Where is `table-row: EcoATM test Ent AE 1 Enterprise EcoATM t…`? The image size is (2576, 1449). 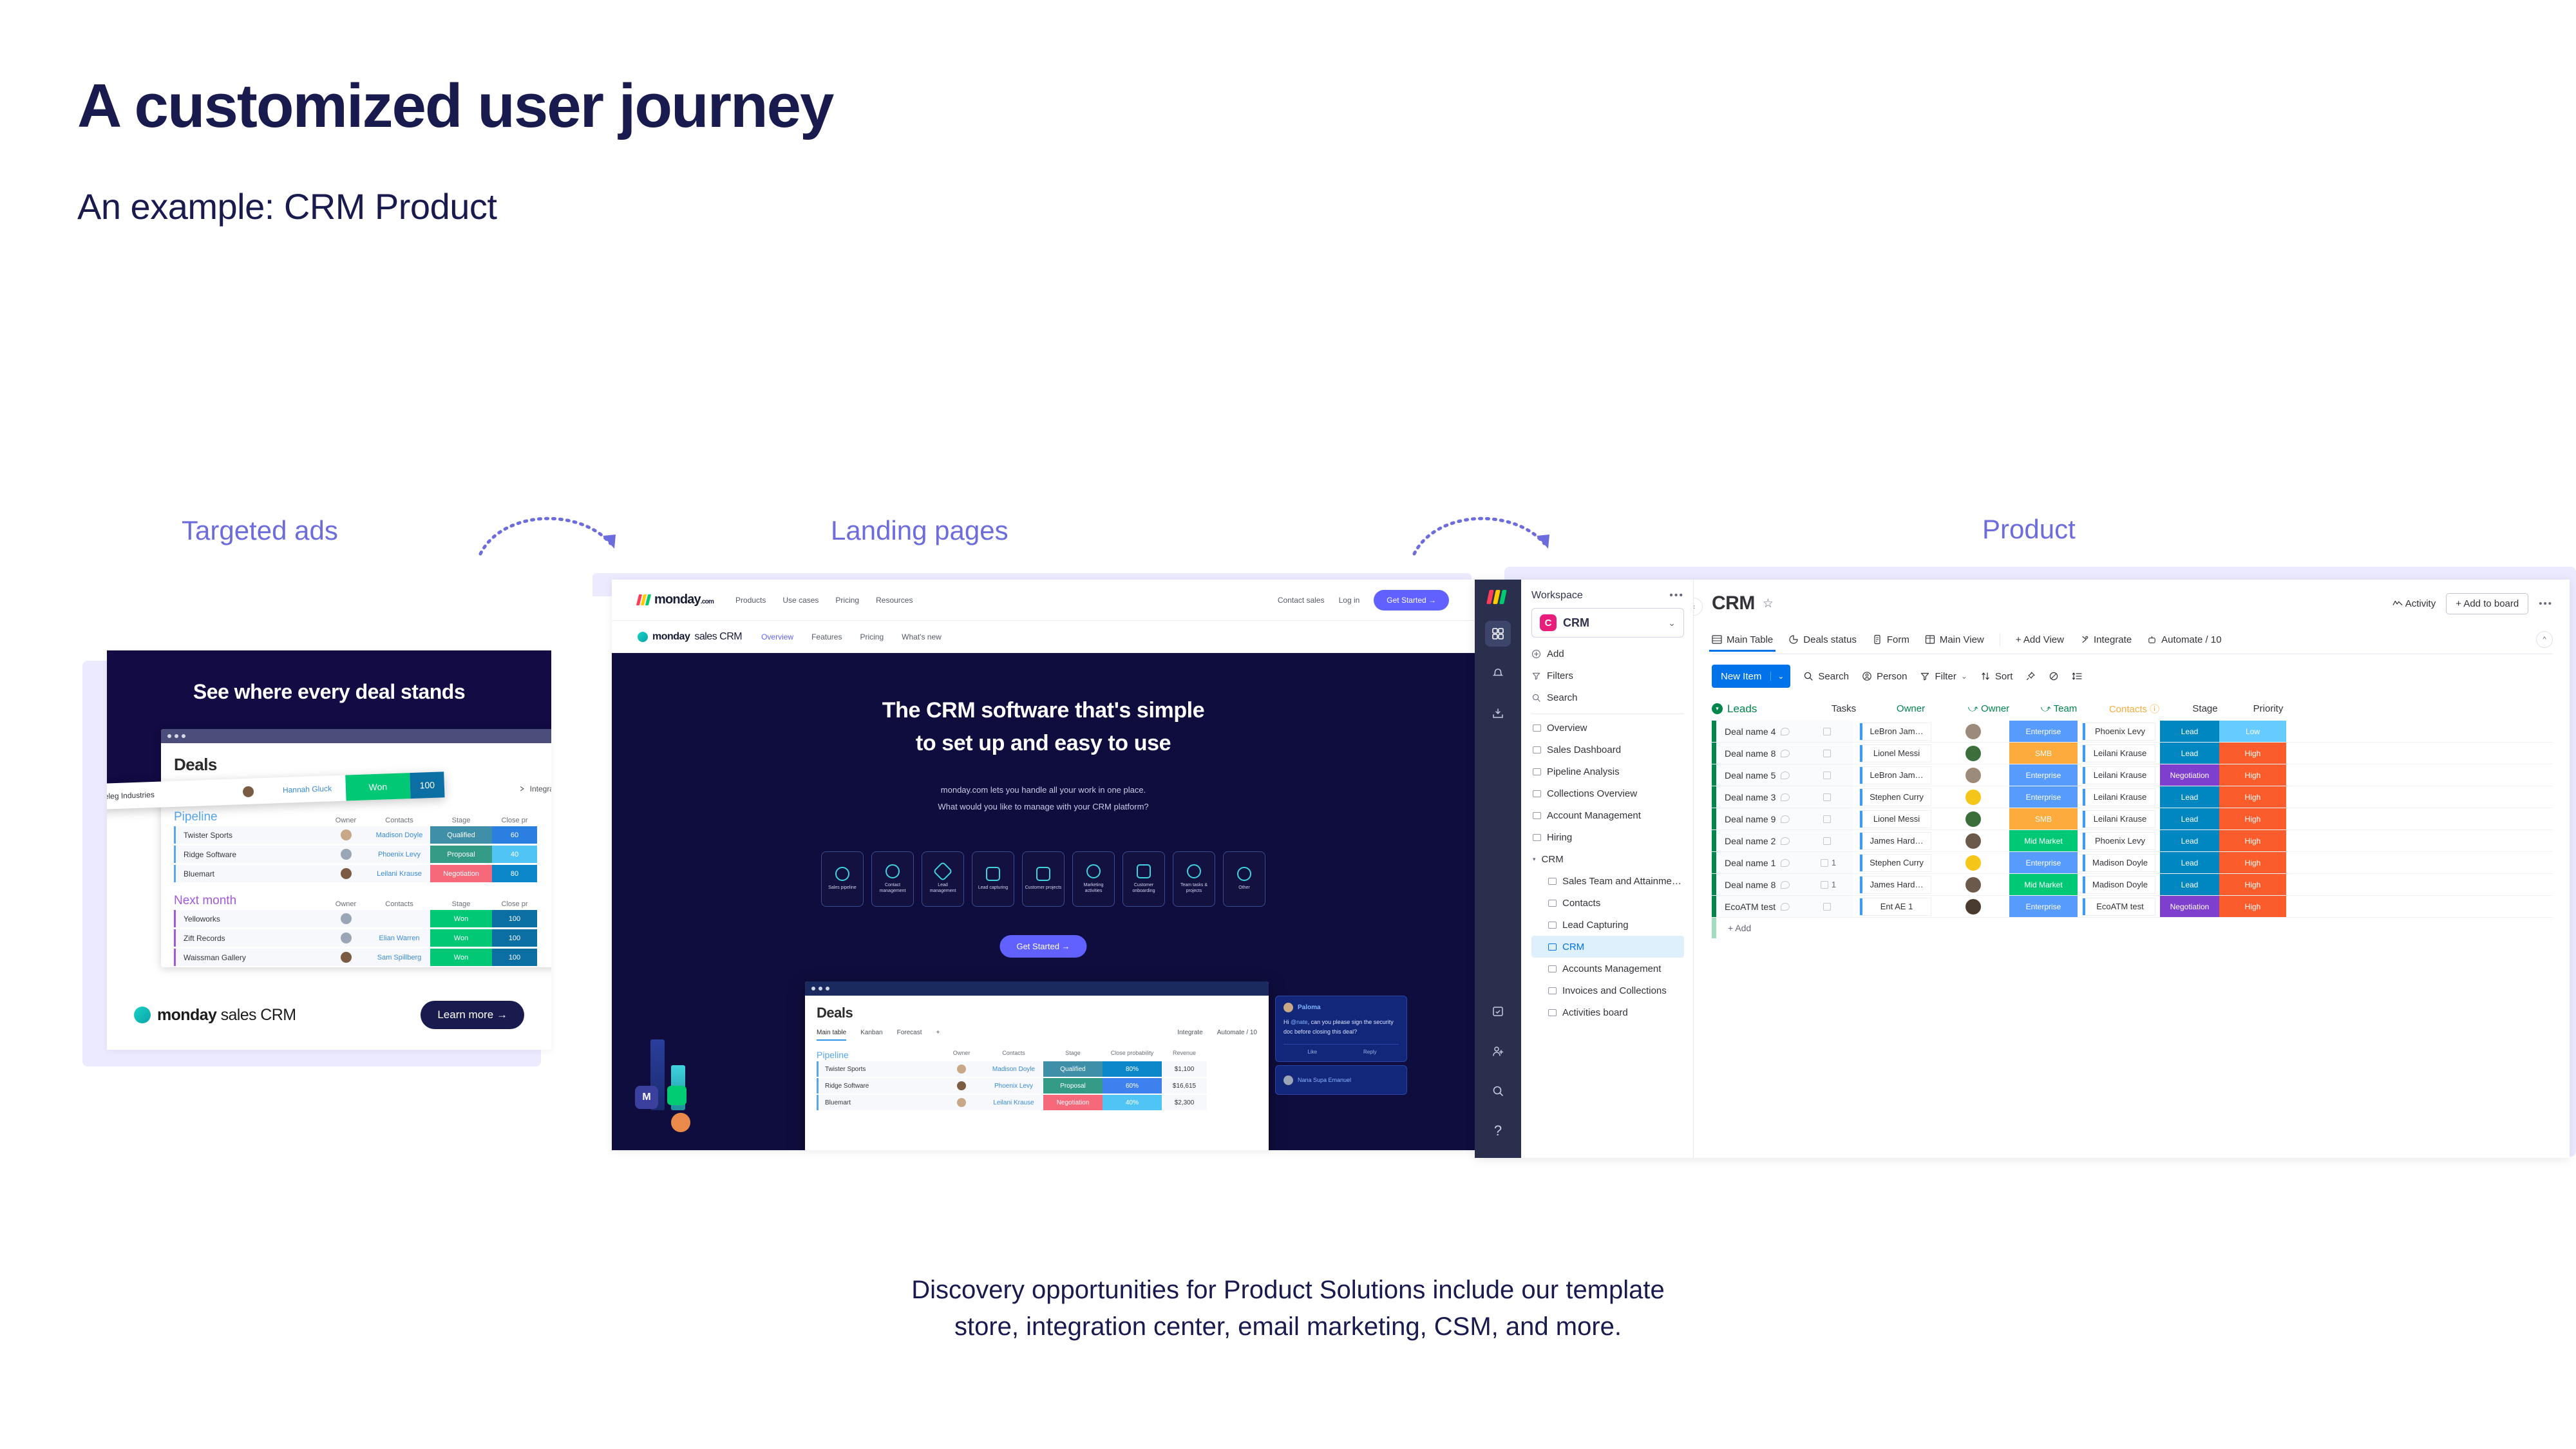
table-row: EcoATM test Ent AE 1 Enterprise EcoATM t… is located at coordinates (2132, 907).